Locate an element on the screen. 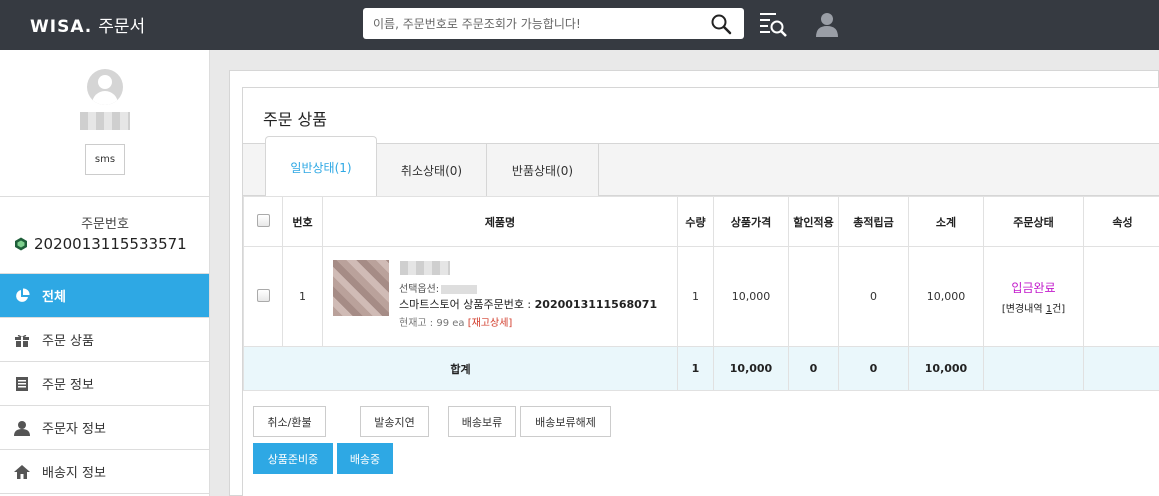  home-icon is located at coordinates (22, 471).